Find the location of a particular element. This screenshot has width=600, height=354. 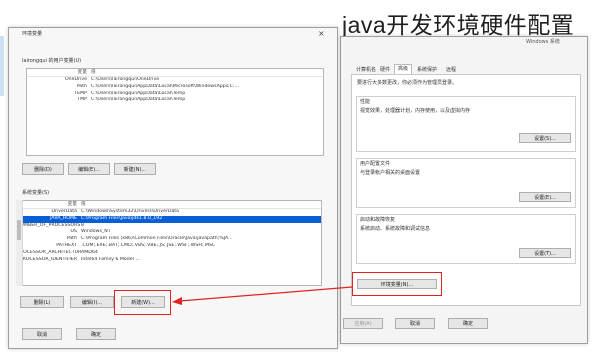

arrow-line is located at coordinates (266, 294).